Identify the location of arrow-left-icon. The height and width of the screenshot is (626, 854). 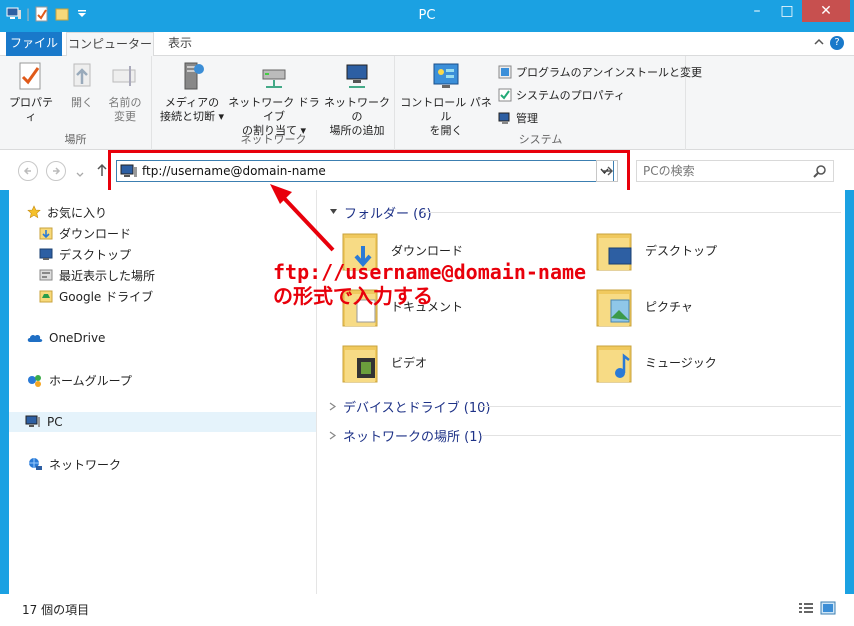
(27, 171).